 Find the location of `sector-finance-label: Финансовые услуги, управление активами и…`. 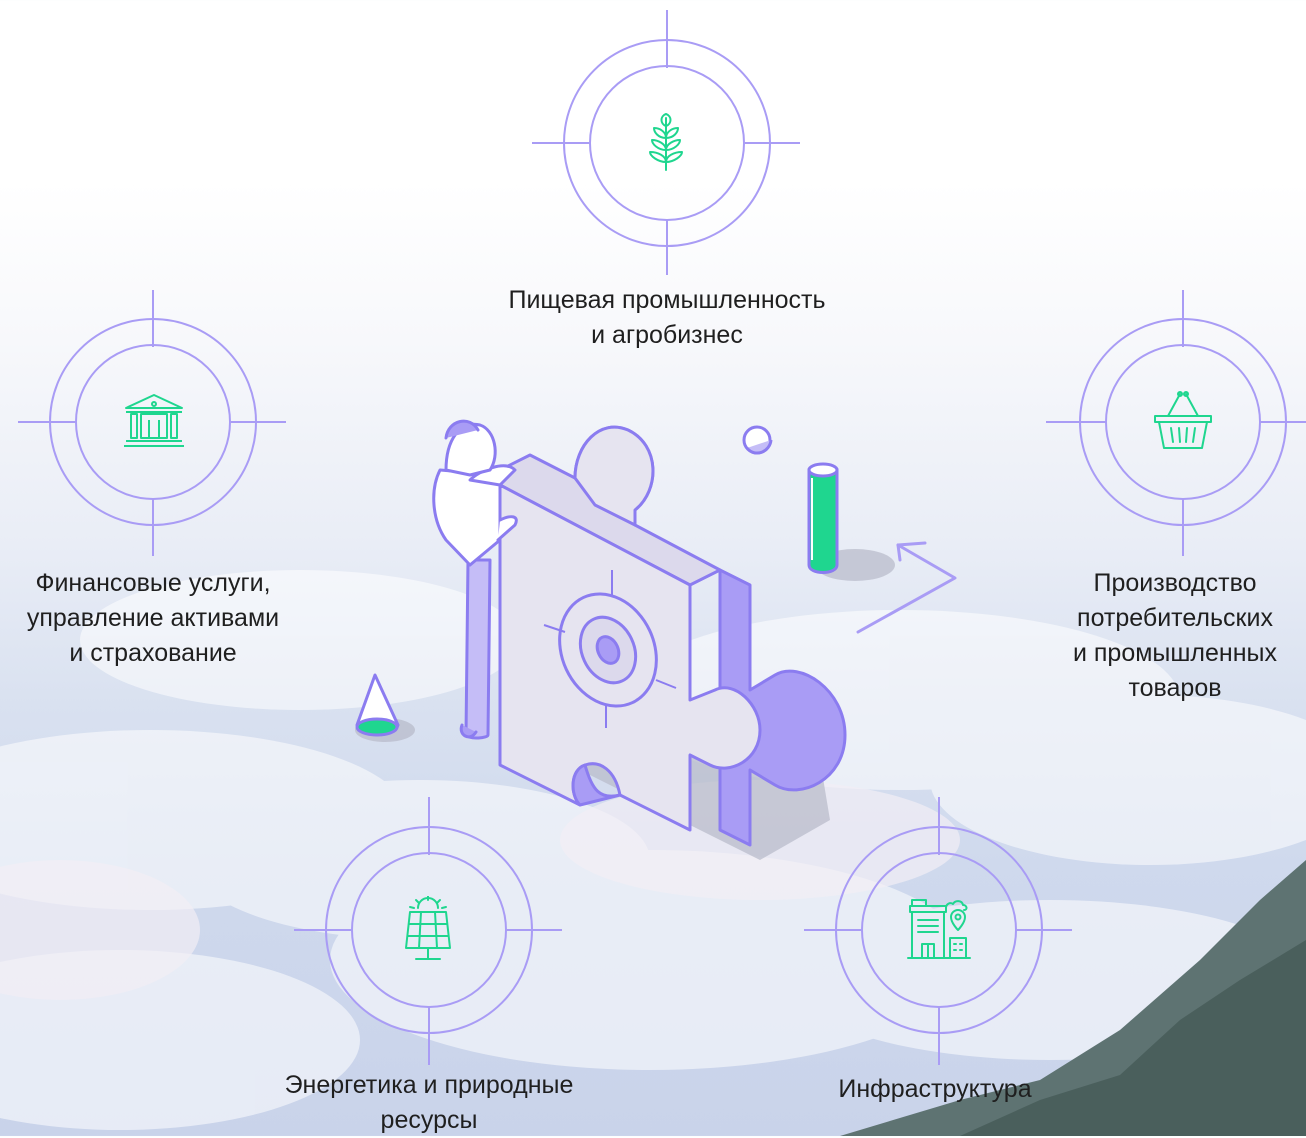

sector-finance-label: Финансовые услуги, управление активами и… is located at coordinates (153, 618).